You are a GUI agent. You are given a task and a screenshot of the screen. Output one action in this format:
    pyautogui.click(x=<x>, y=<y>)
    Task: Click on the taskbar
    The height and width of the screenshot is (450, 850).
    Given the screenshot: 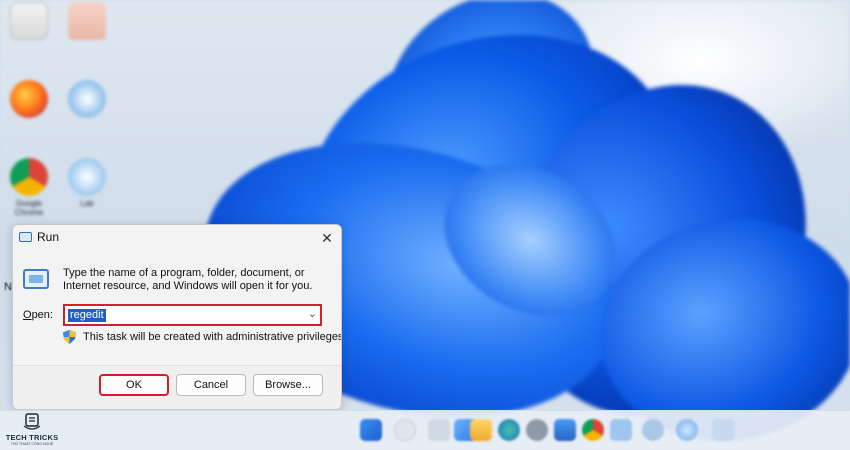 What is the action you would take?
    pyautogui.click(x=425, y=430)
    